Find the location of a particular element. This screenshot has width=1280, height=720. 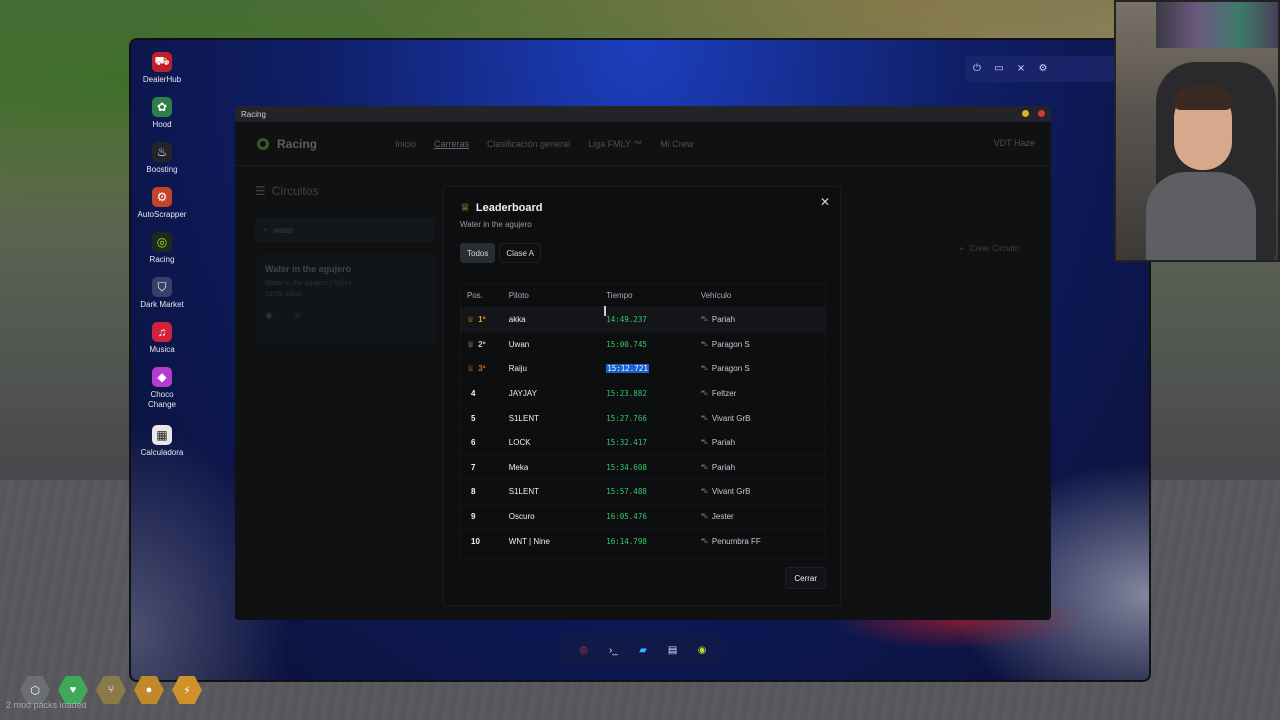

app-label: Racing is located at coordinates (162, 259).